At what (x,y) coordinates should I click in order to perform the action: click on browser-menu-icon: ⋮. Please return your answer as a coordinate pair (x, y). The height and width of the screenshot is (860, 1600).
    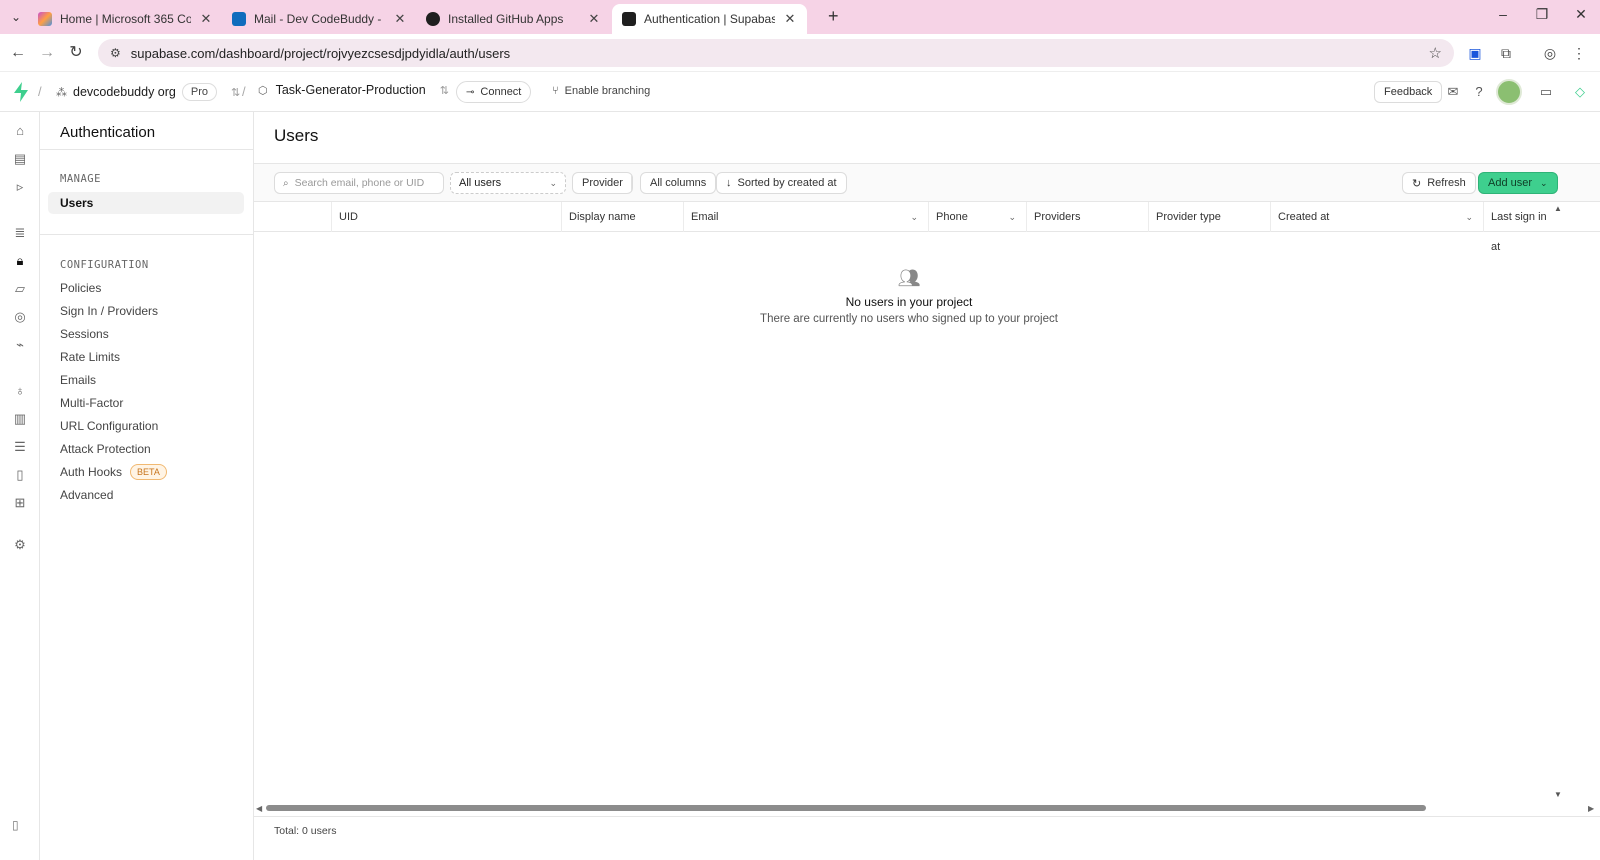
    Looking at the image, I should click on (1579, 53).